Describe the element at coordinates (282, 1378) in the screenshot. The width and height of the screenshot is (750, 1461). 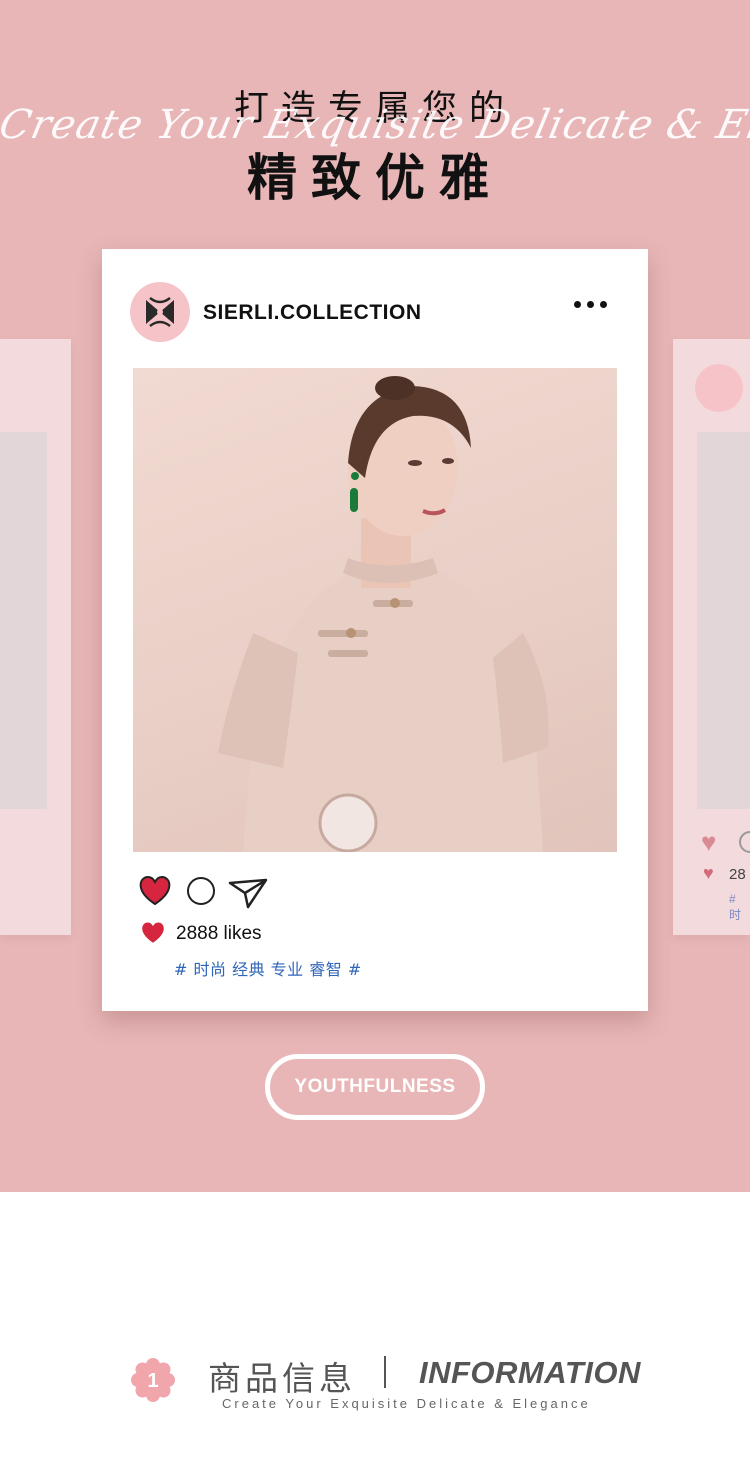
I see `info-title-cn: 商品信息` at that location.